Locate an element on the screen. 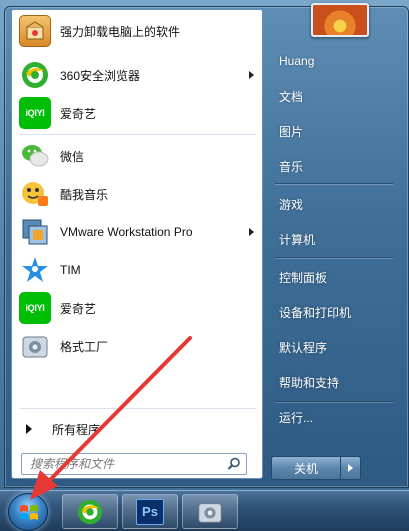 This screenshot has height=531, width=409. taskbar-360-browser is located at coordinates (90, 511).